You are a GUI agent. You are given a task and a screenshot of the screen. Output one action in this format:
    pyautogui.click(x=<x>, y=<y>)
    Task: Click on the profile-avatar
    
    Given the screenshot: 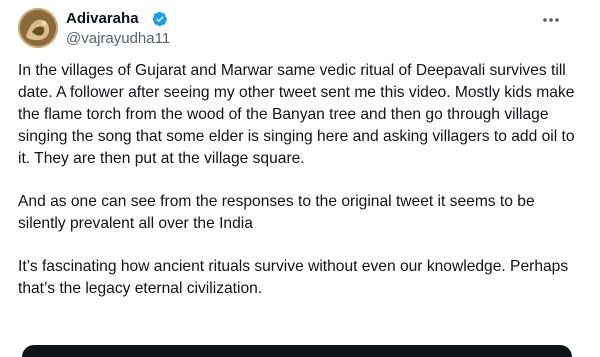 What is the action you would take?
    pyautogui.click(x=38, y=28)
    